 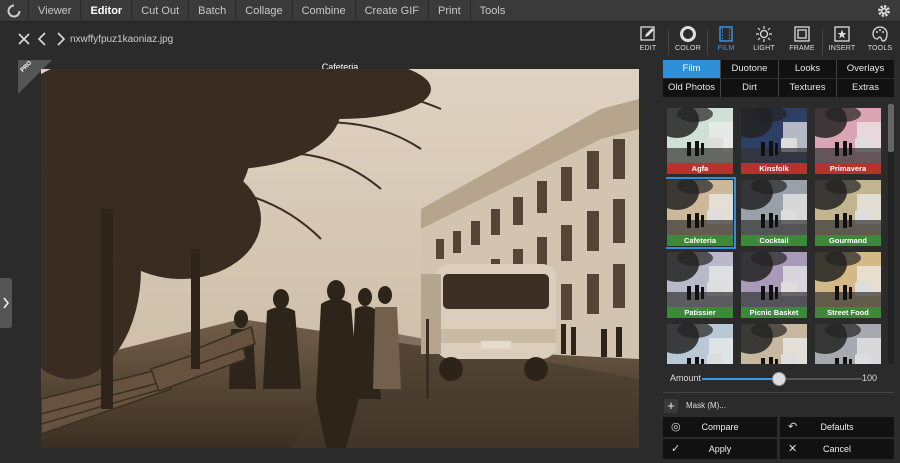 I want to click on menu-item-print: Print, so click(x=449, y=11).